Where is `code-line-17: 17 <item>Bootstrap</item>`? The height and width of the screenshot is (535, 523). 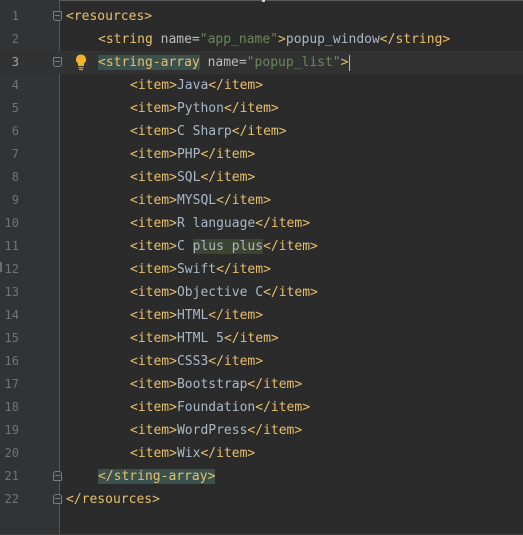
code-line-17: 17 <item>Bootstrap</item> is located at coordinates (261, 384).